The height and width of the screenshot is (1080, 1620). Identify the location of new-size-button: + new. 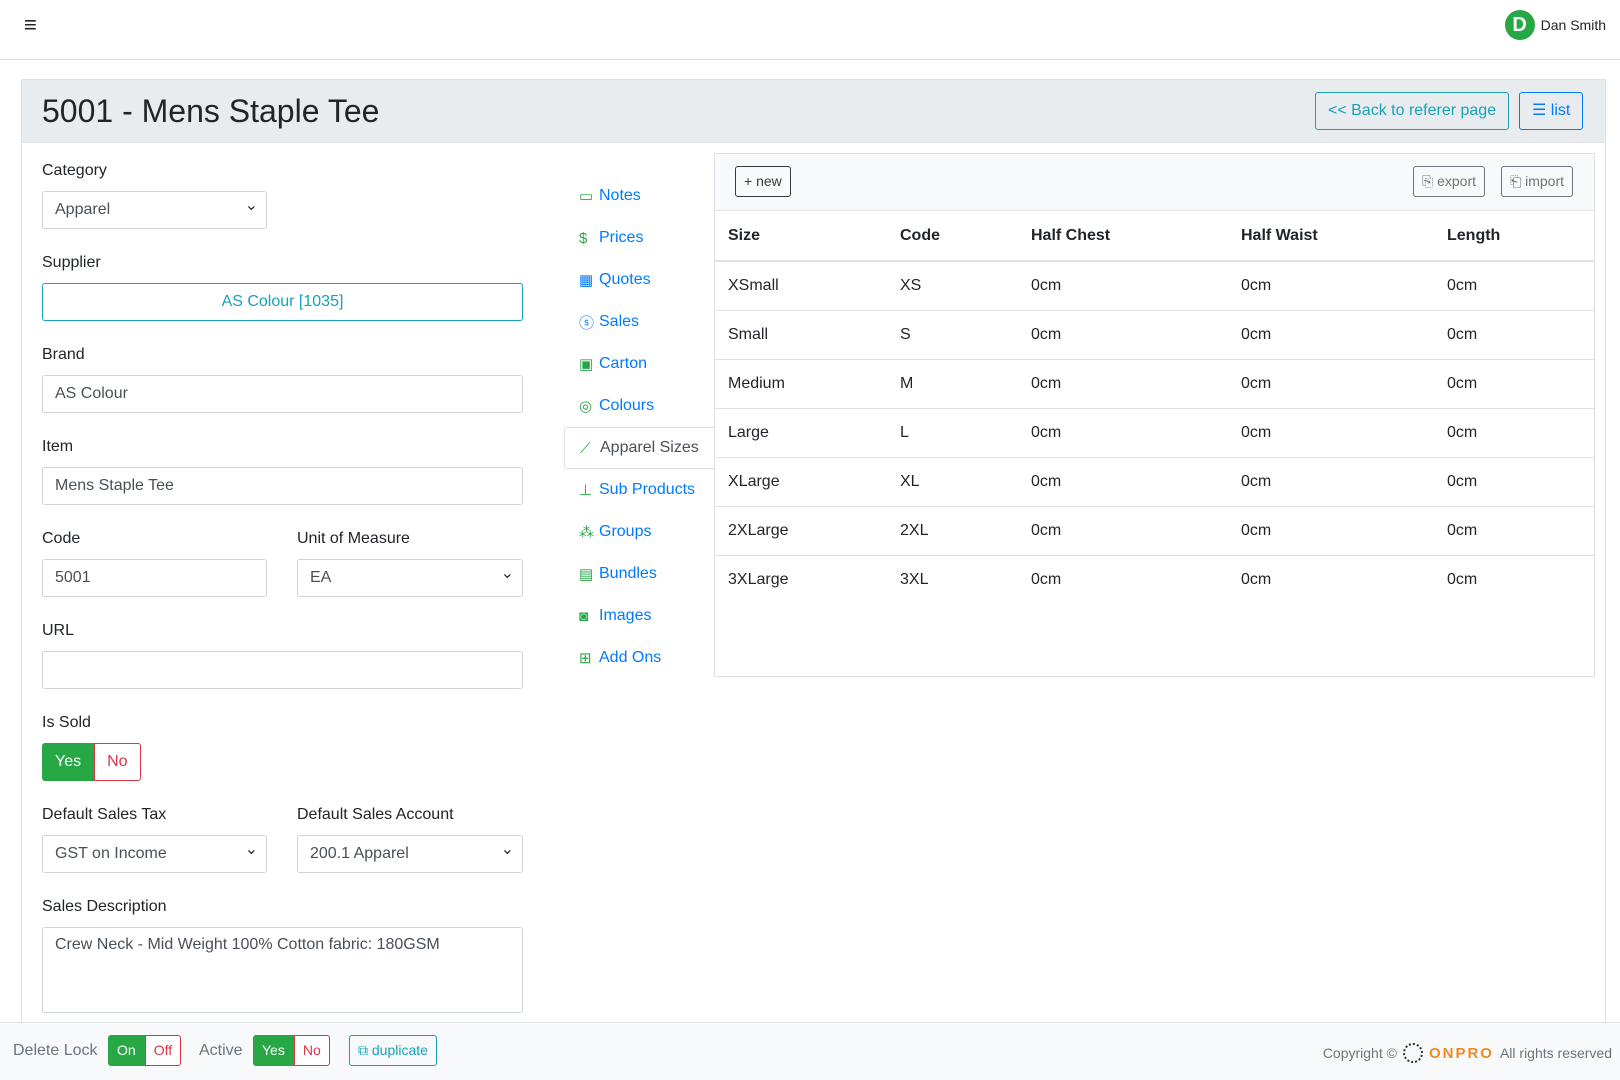
(763, 181).